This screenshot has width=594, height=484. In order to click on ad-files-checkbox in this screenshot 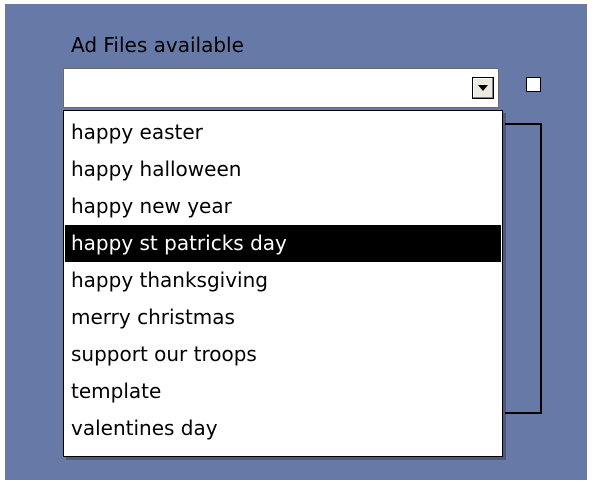, I will do `click(533, 84)`.